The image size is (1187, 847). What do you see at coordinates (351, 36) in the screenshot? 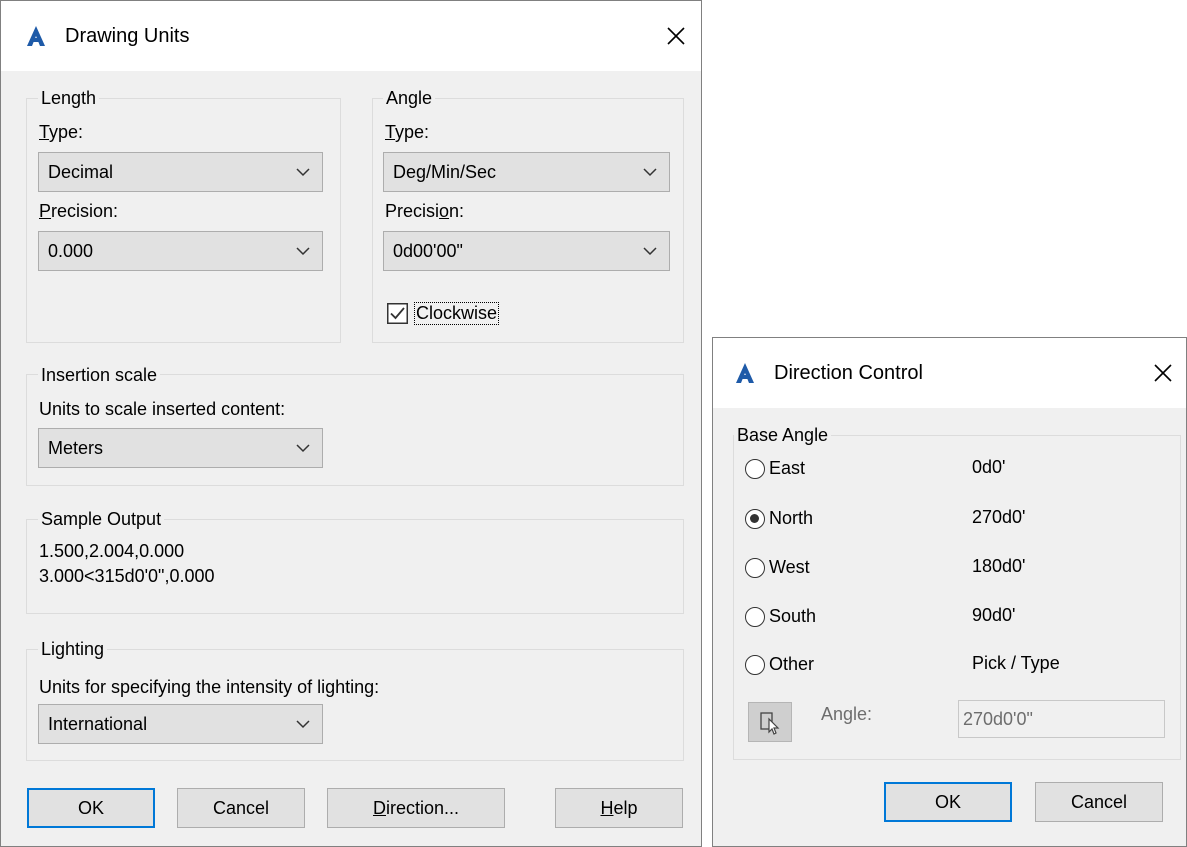
I see `drawing-units-titlebar: Drawing Units` at bounding box center [351, 36].